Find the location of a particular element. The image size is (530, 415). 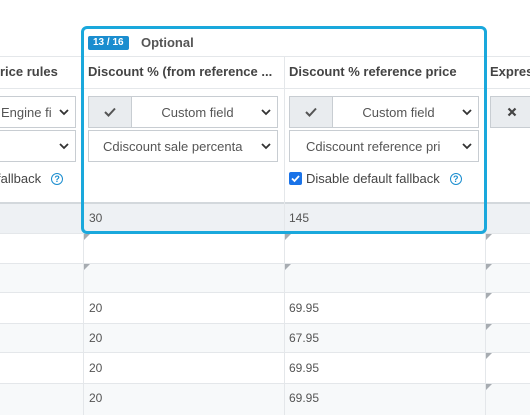

close-icon is located at coordinates (512, 112).